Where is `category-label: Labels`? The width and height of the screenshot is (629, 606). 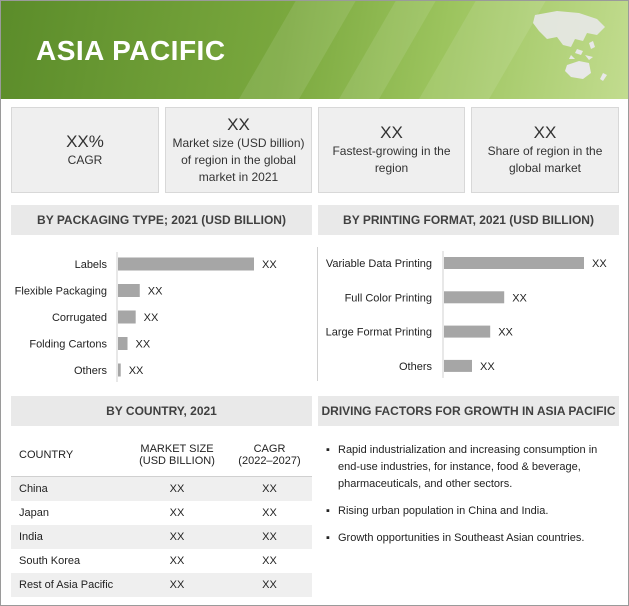
category-label: Labels is located at coordinates (91, 265).